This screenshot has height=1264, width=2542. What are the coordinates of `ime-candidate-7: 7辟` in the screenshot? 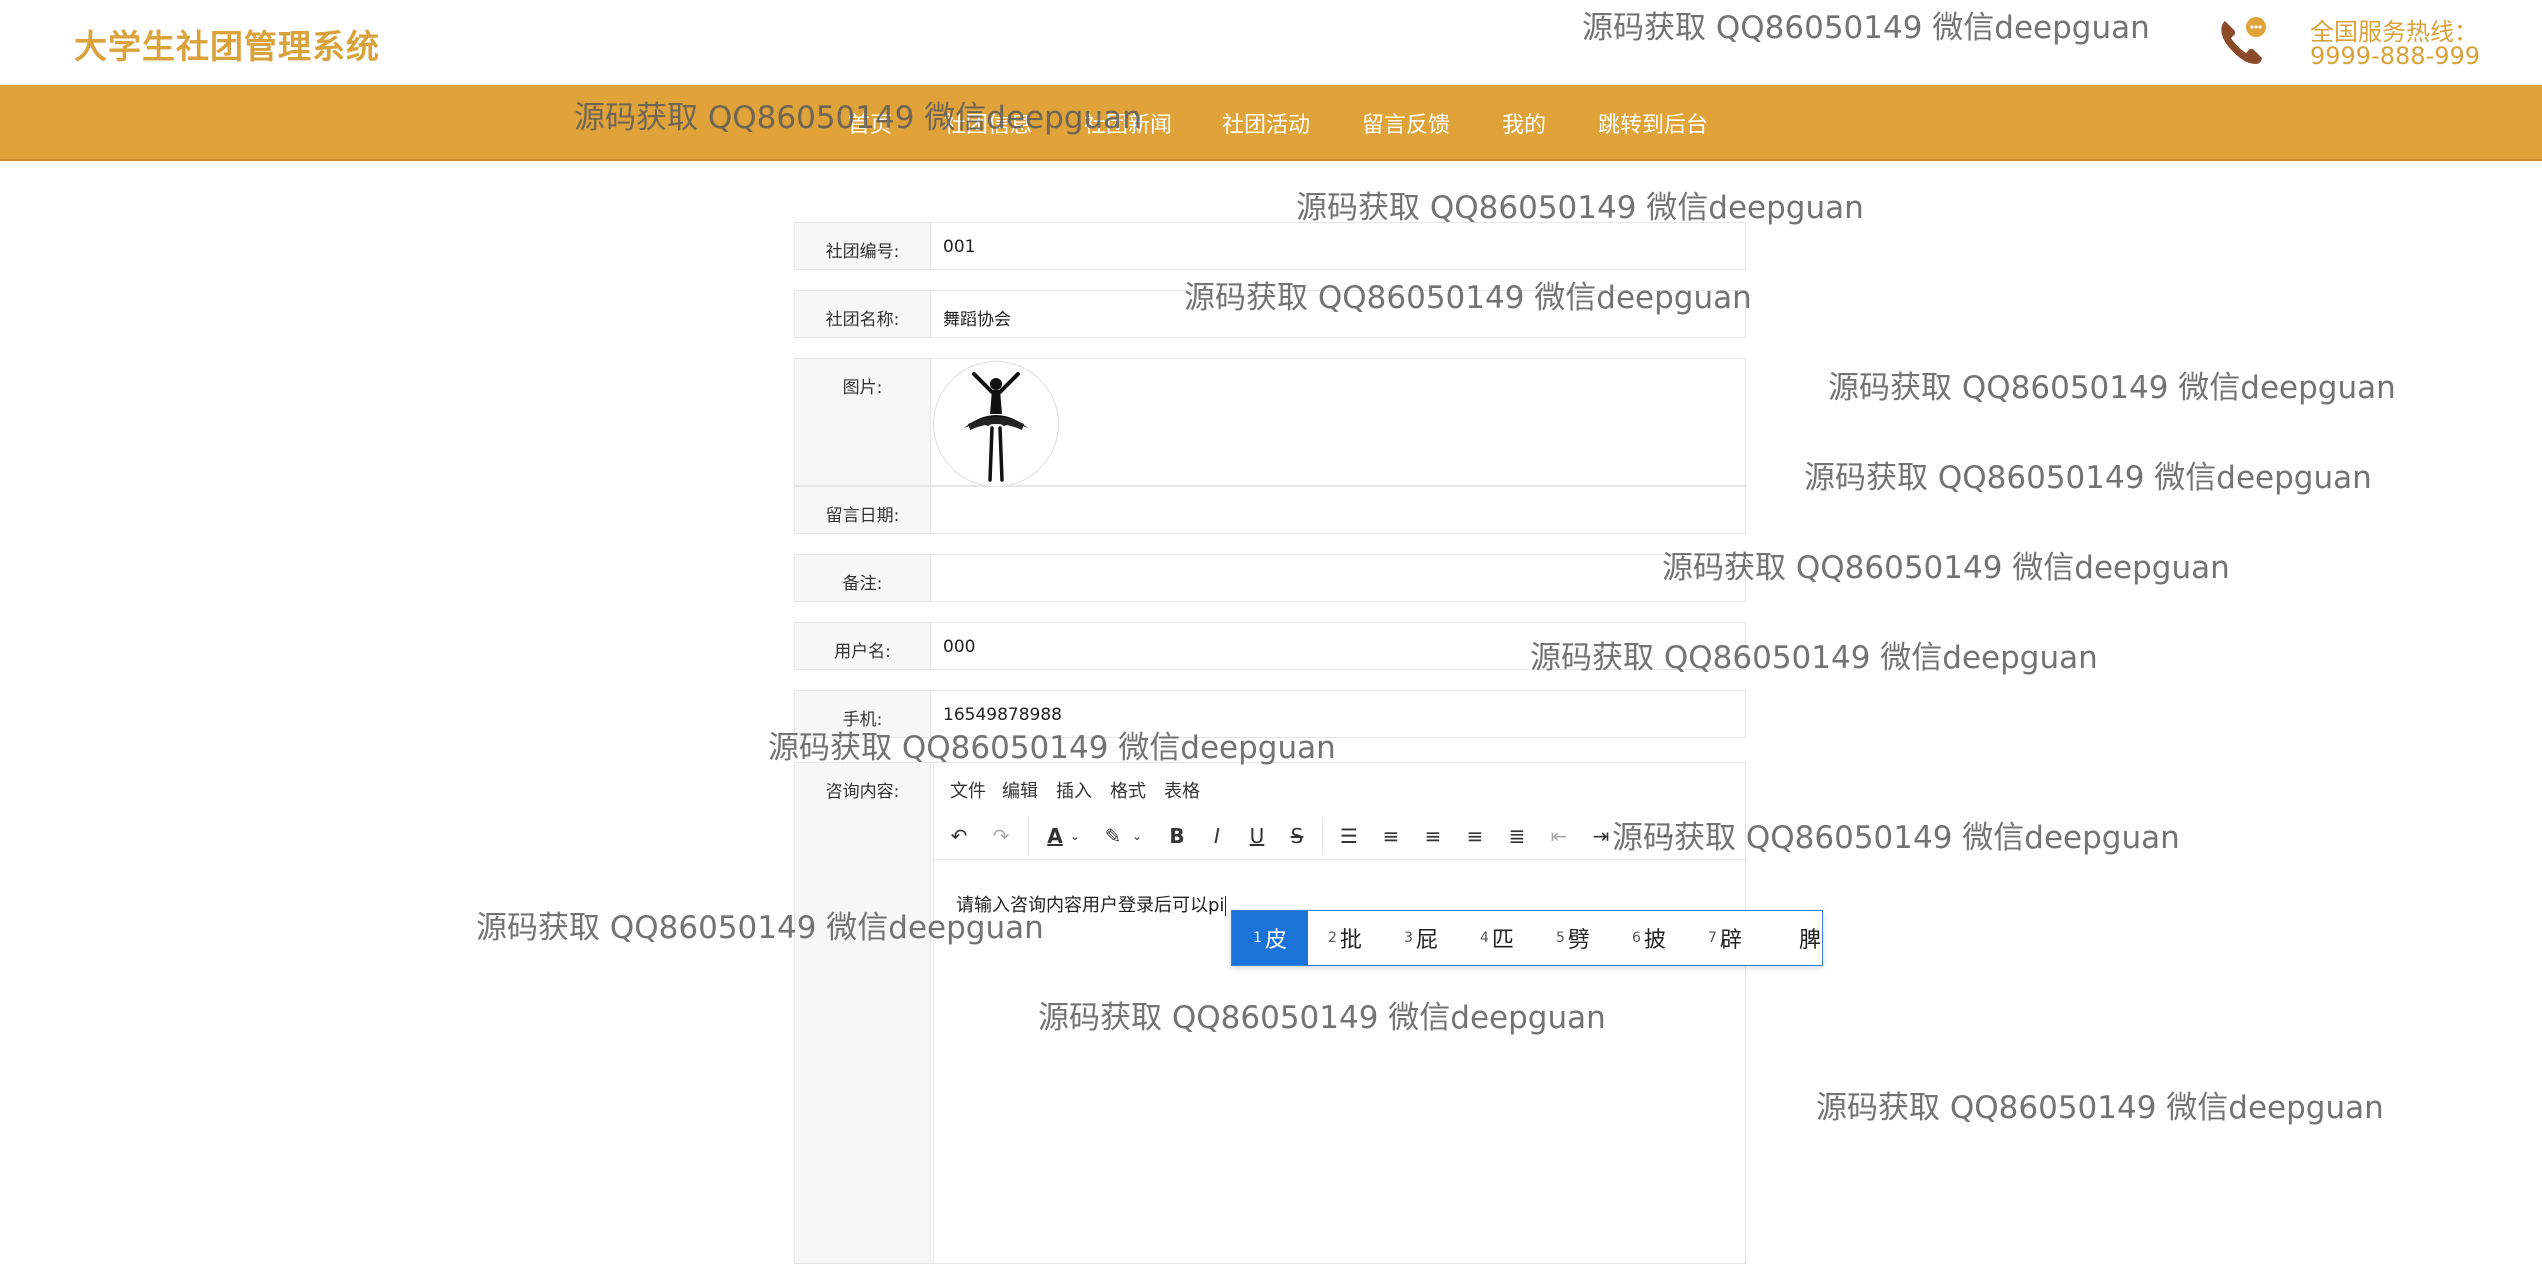 It's located at (1725, 938).